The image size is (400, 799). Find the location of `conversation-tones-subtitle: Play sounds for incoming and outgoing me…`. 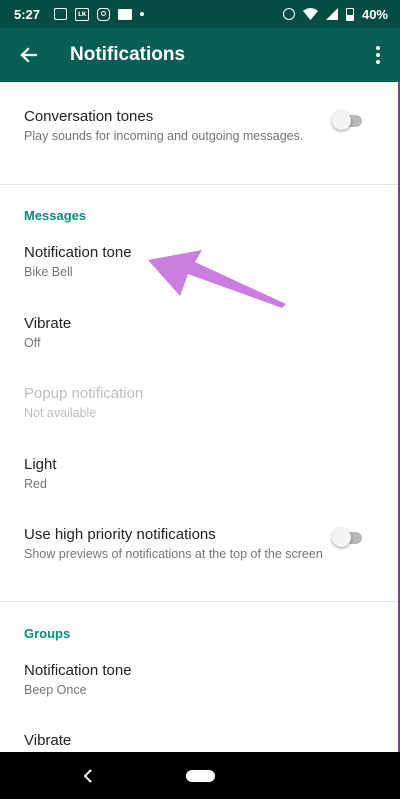

conversation-tones-subtitle: Play sounds for incoming and outgoing me… is located at coordinates (164, 136).